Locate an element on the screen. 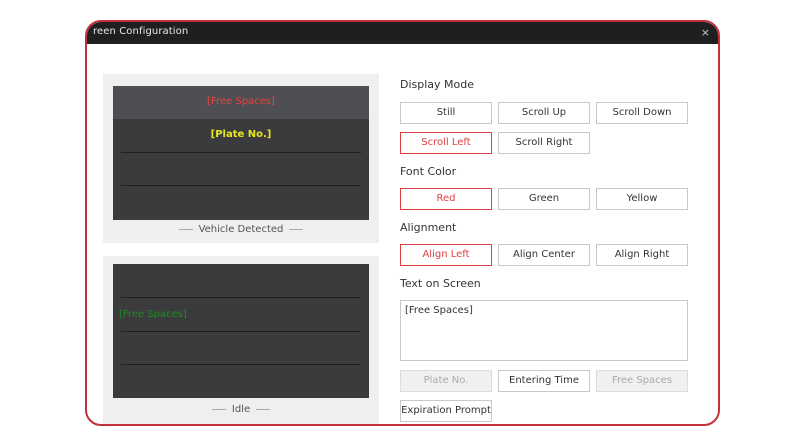 The width and height of the screenshot is (806, 448). text-on-screen-input: [Free Spaces] is located at coordinates (544, 330).